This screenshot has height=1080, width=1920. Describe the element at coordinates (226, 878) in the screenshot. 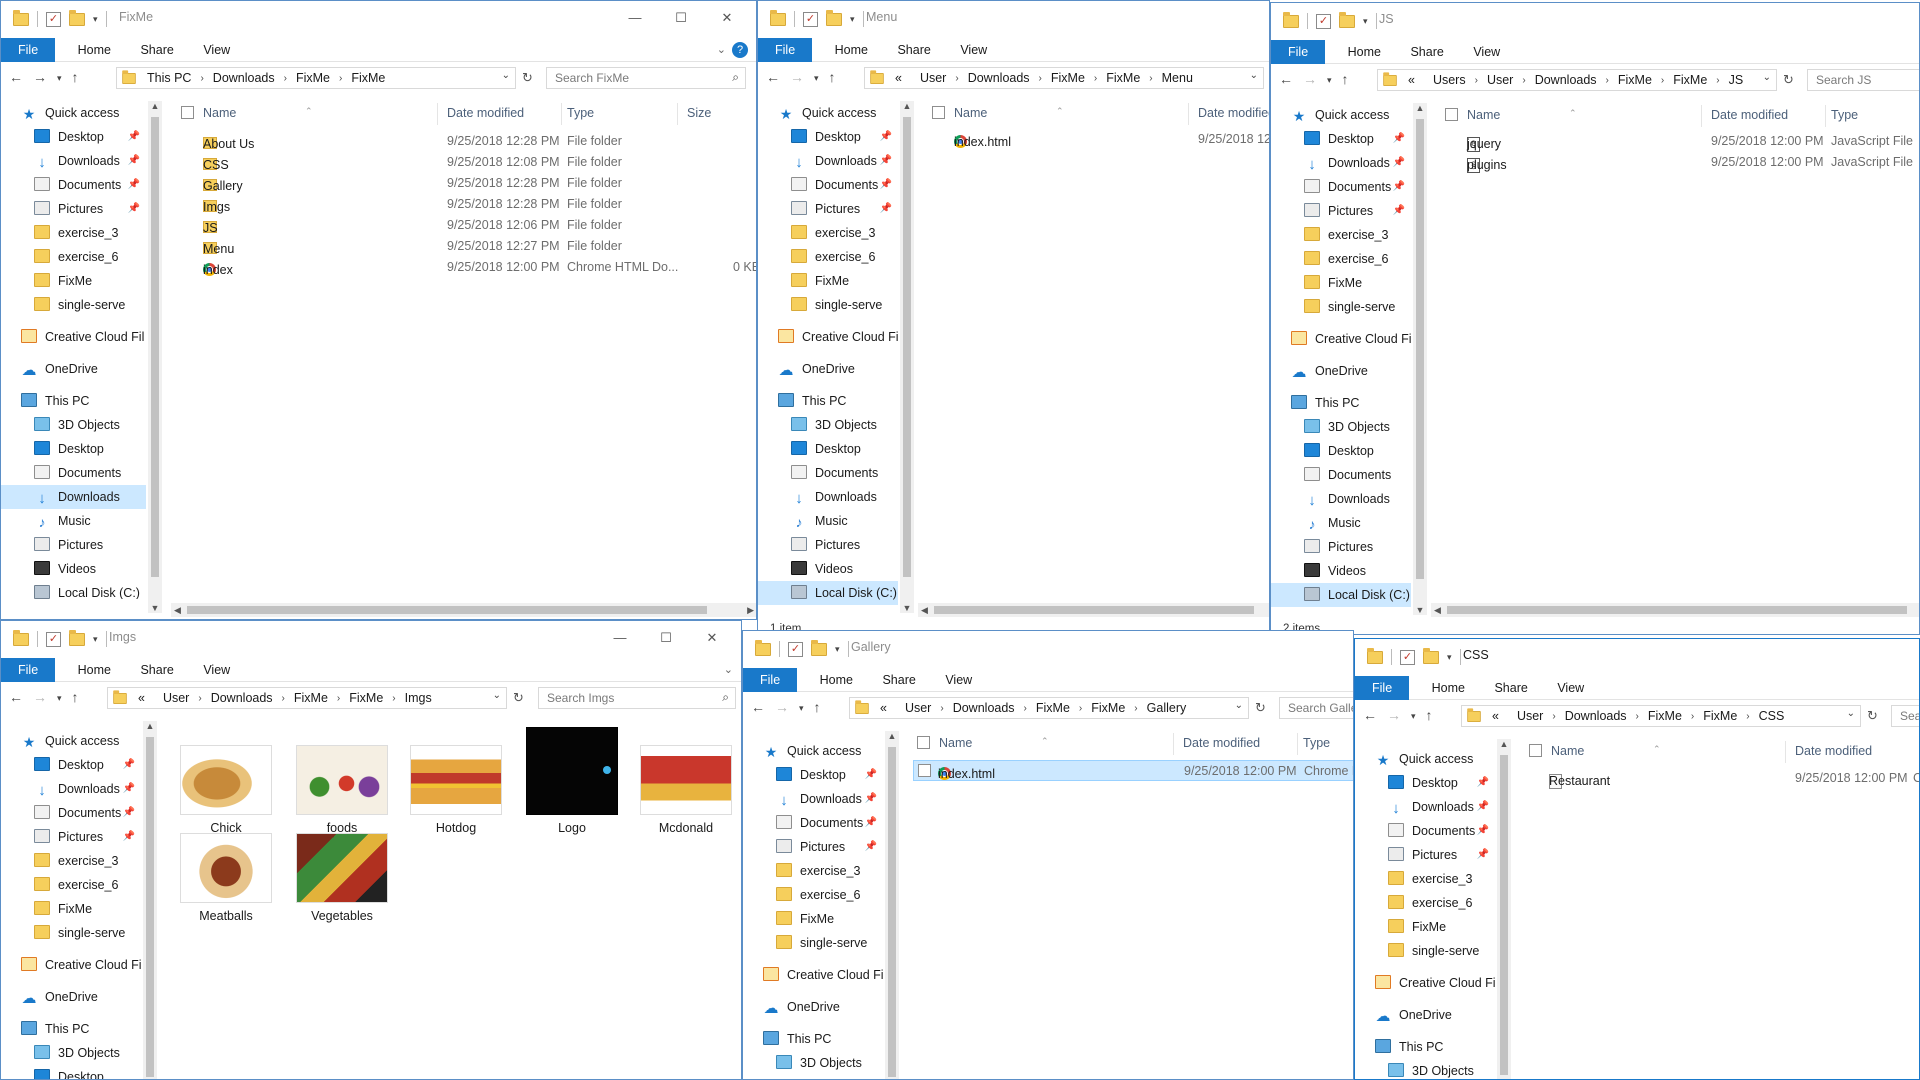

I see `image-thumbnail: Meatballs` at that location.